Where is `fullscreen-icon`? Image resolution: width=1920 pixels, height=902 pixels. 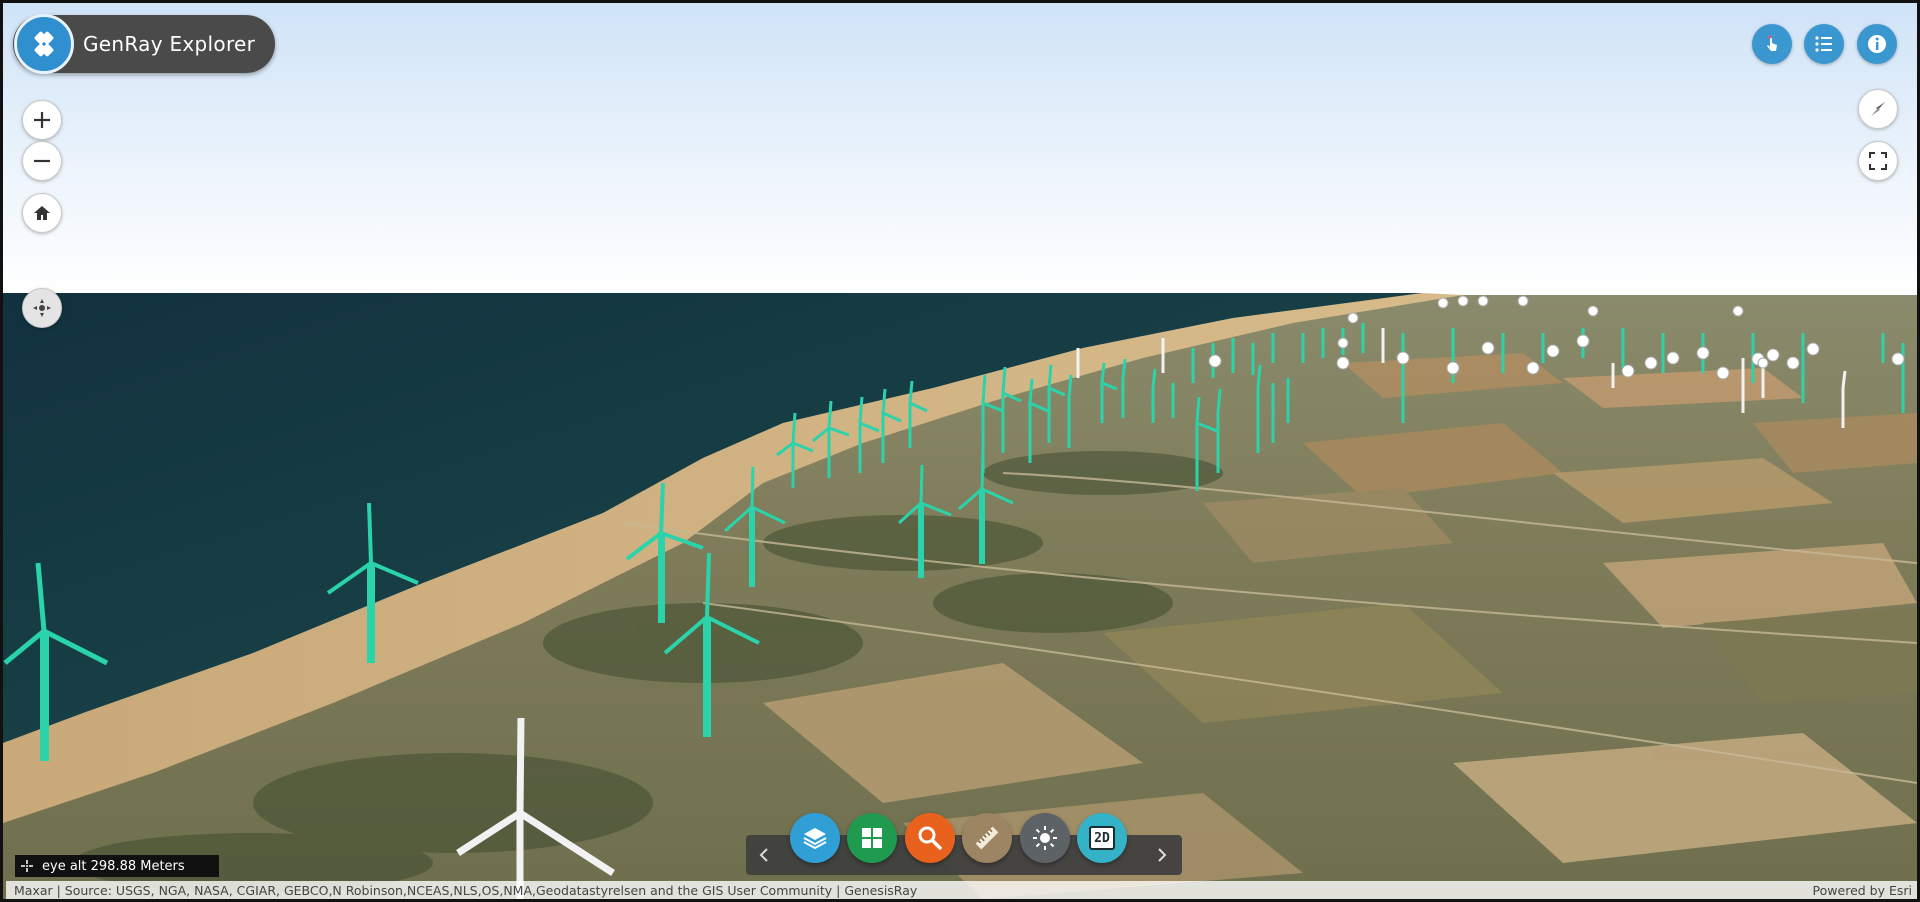
fullscreen-icon is located at coordinates (1878, 161).